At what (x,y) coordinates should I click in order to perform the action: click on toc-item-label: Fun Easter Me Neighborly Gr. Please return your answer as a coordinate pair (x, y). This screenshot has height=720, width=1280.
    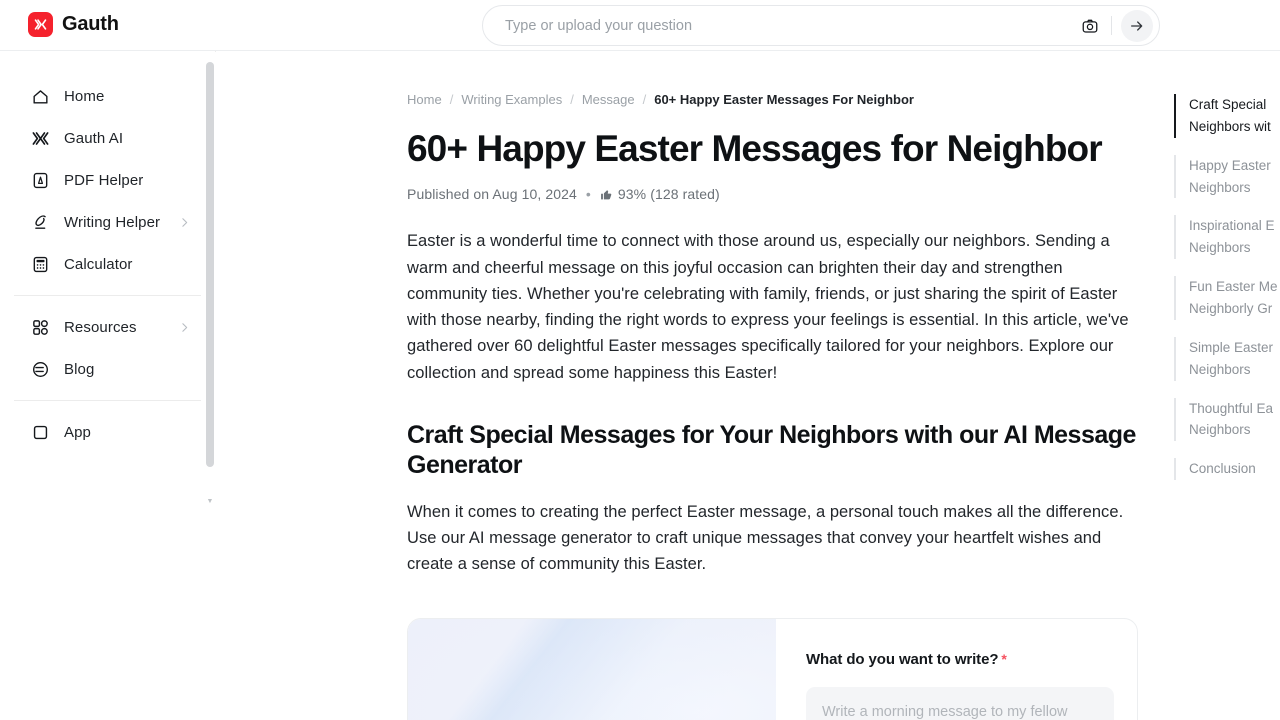
    Looking at the image, I should click on (1233, 298).